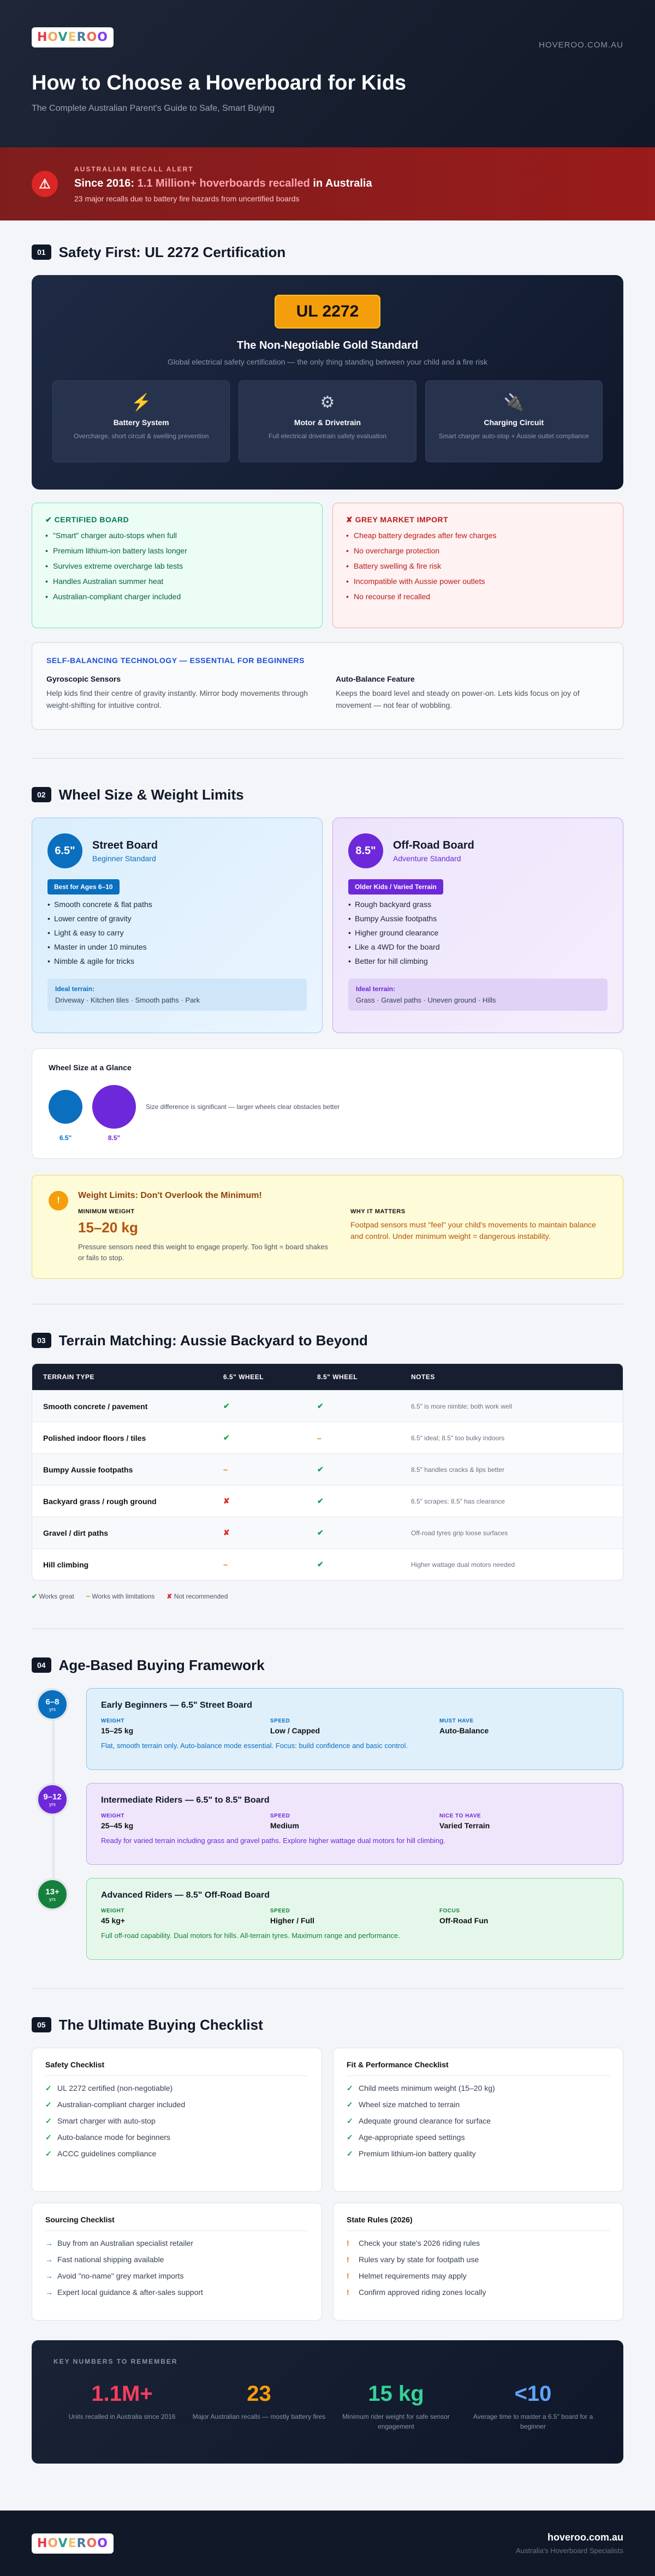 Image resolution: width=655 pixels, height=2576 pixels. What do you see at coordinates (176, 2223) in the screenshot?
I see `card-title: Sourcing Checklist` at bounding box center [176, 2223].